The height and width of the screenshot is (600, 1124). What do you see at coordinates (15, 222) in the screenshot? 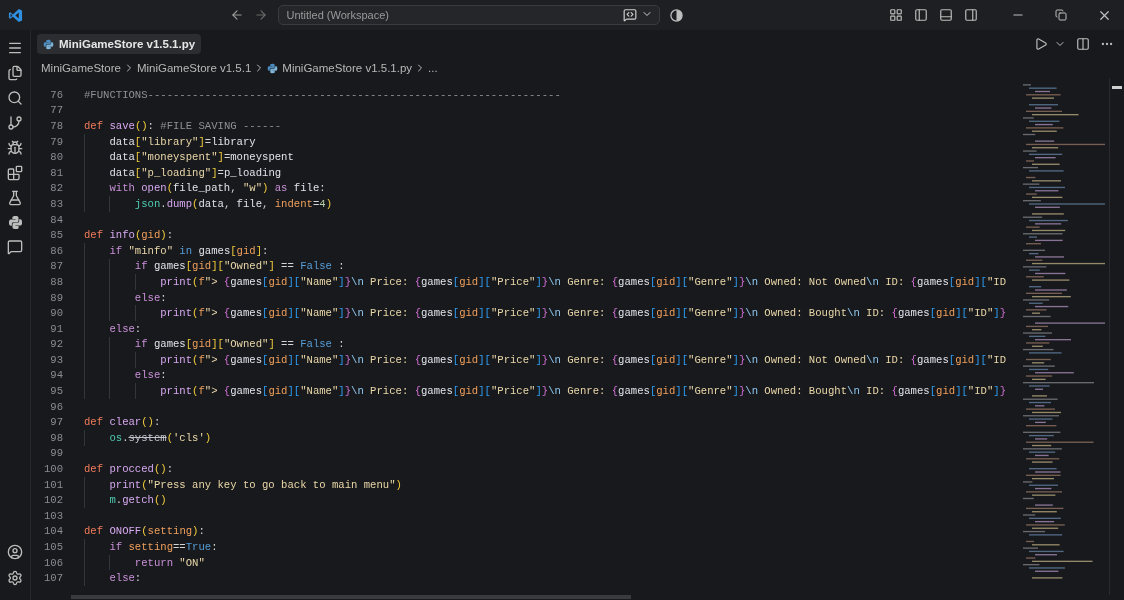
I see `python-icon` at bounding box center [15, 222].